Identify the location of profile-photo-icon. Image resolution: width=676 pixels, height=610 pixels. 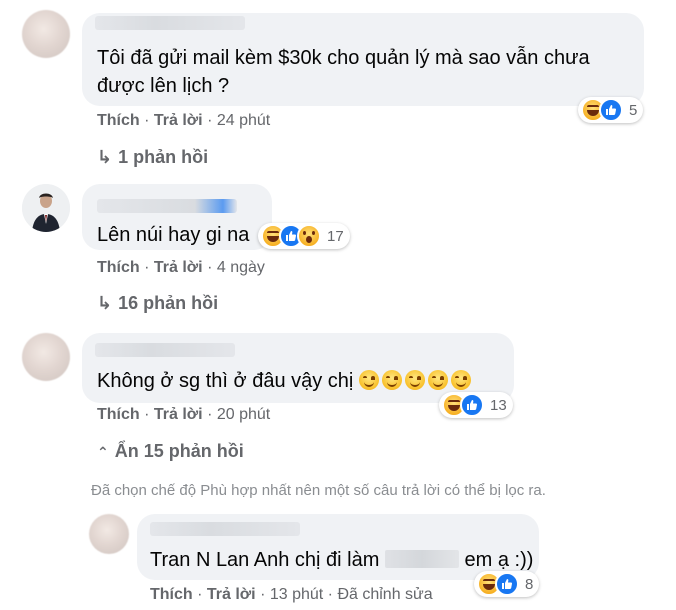
(46, 208).